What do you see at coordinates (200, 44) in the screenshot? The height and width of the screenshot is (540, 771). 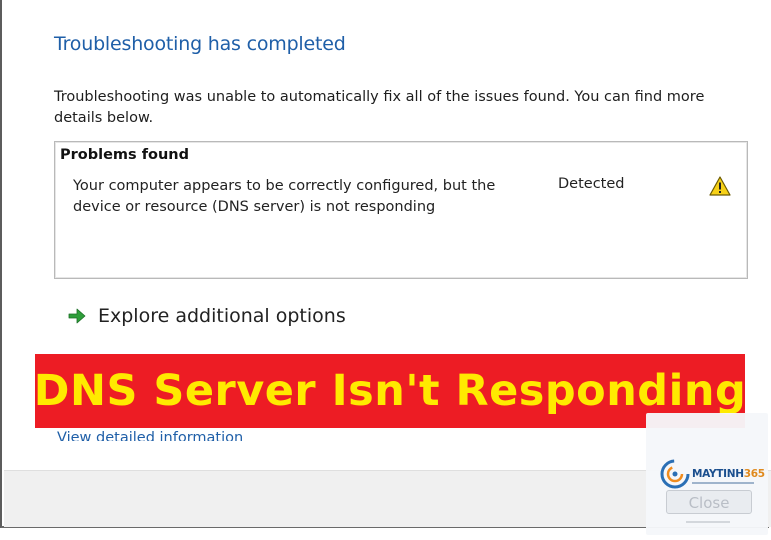 I see `dialog-title: Troubleshooting has completed` at bounding box center [200, 44].